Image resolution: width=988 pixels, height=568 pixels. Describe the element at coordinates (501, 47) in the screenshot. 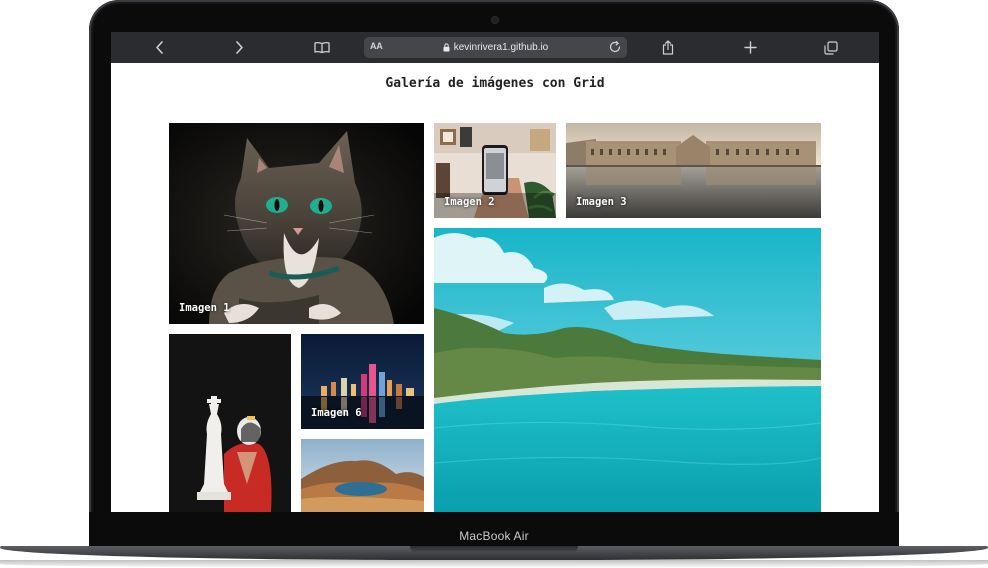

I see `url-text: kevinrivera1.github.io` at that location.